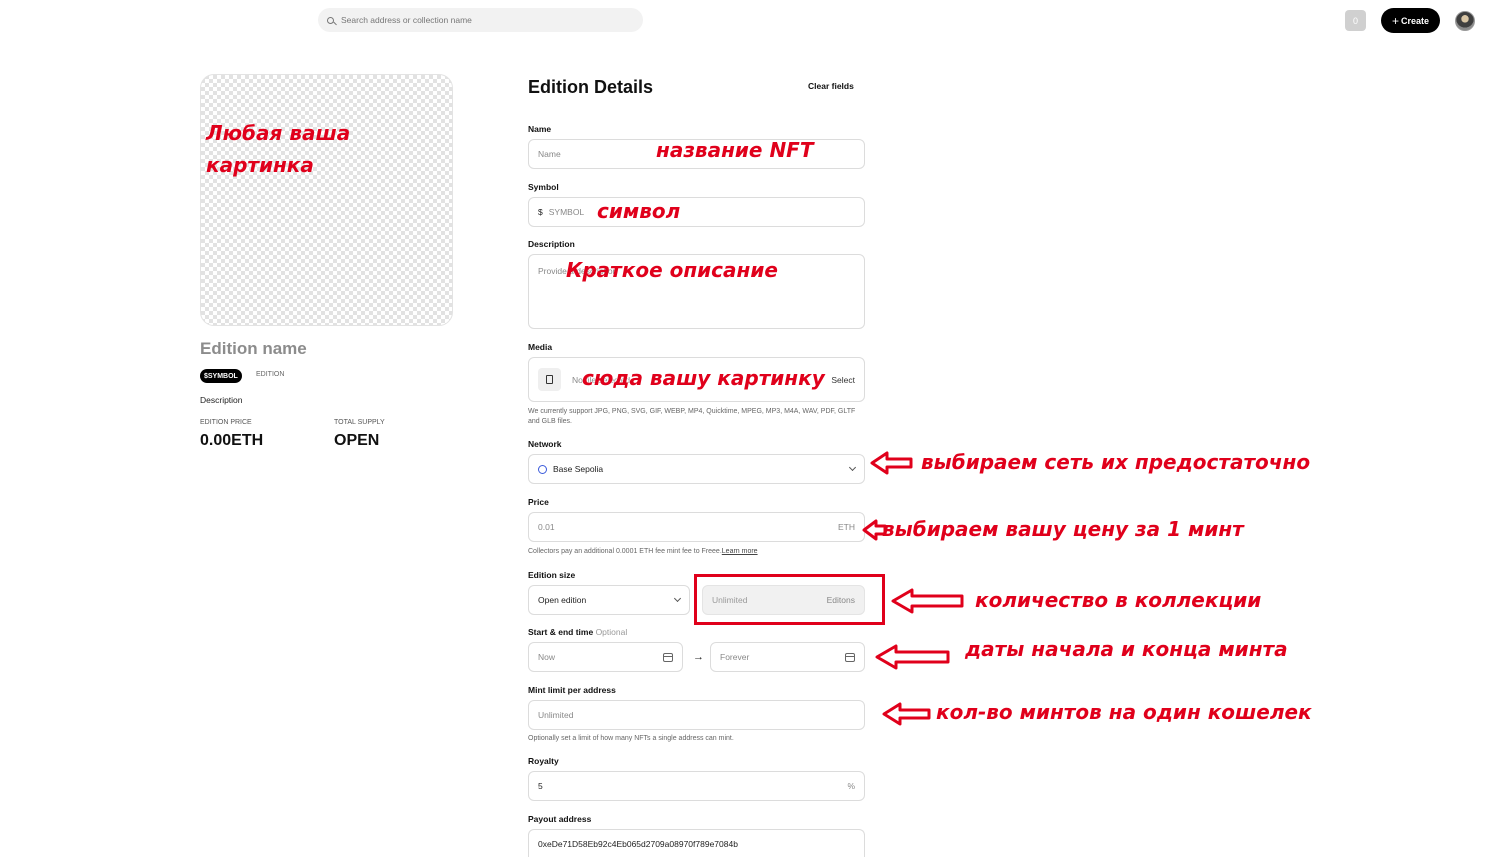 This screenshot has height=857, width=1485. What do you see at coordinates (1063, 529) in the screenshot?
I see `annotation-price: выбираем вашу цену за 1 минт` at bounding box center [1063, 529].